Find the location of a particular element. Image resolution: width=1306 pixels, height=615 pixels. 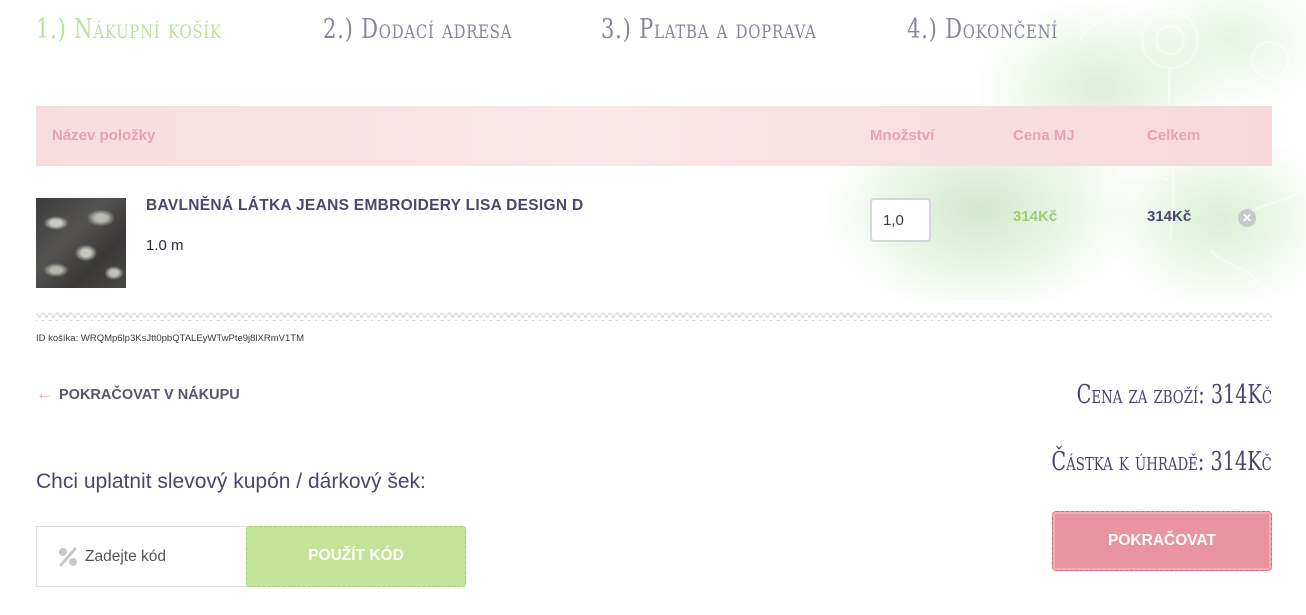

row-total: 314Kč is located at coordinates (1169, 216).